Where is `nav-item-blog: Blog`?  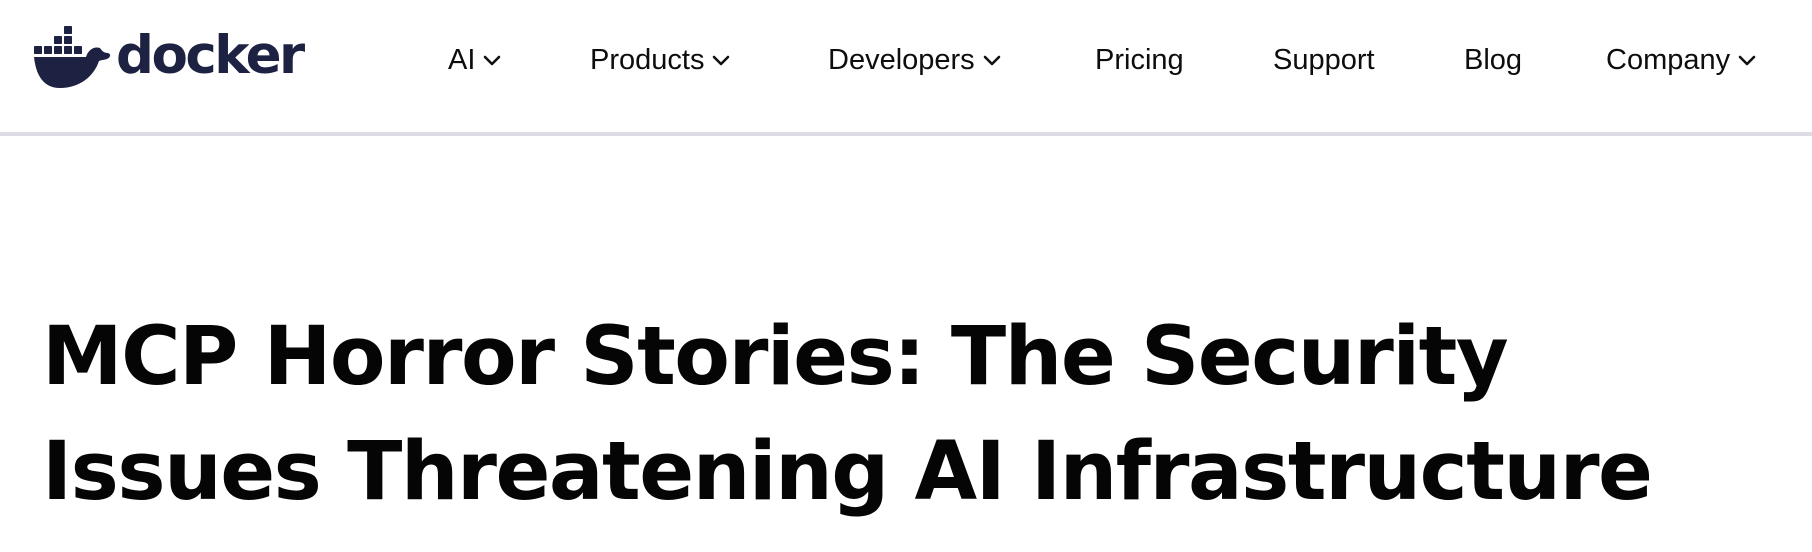 nav-item-blog: Blog is located at coordinates (1493, 60).